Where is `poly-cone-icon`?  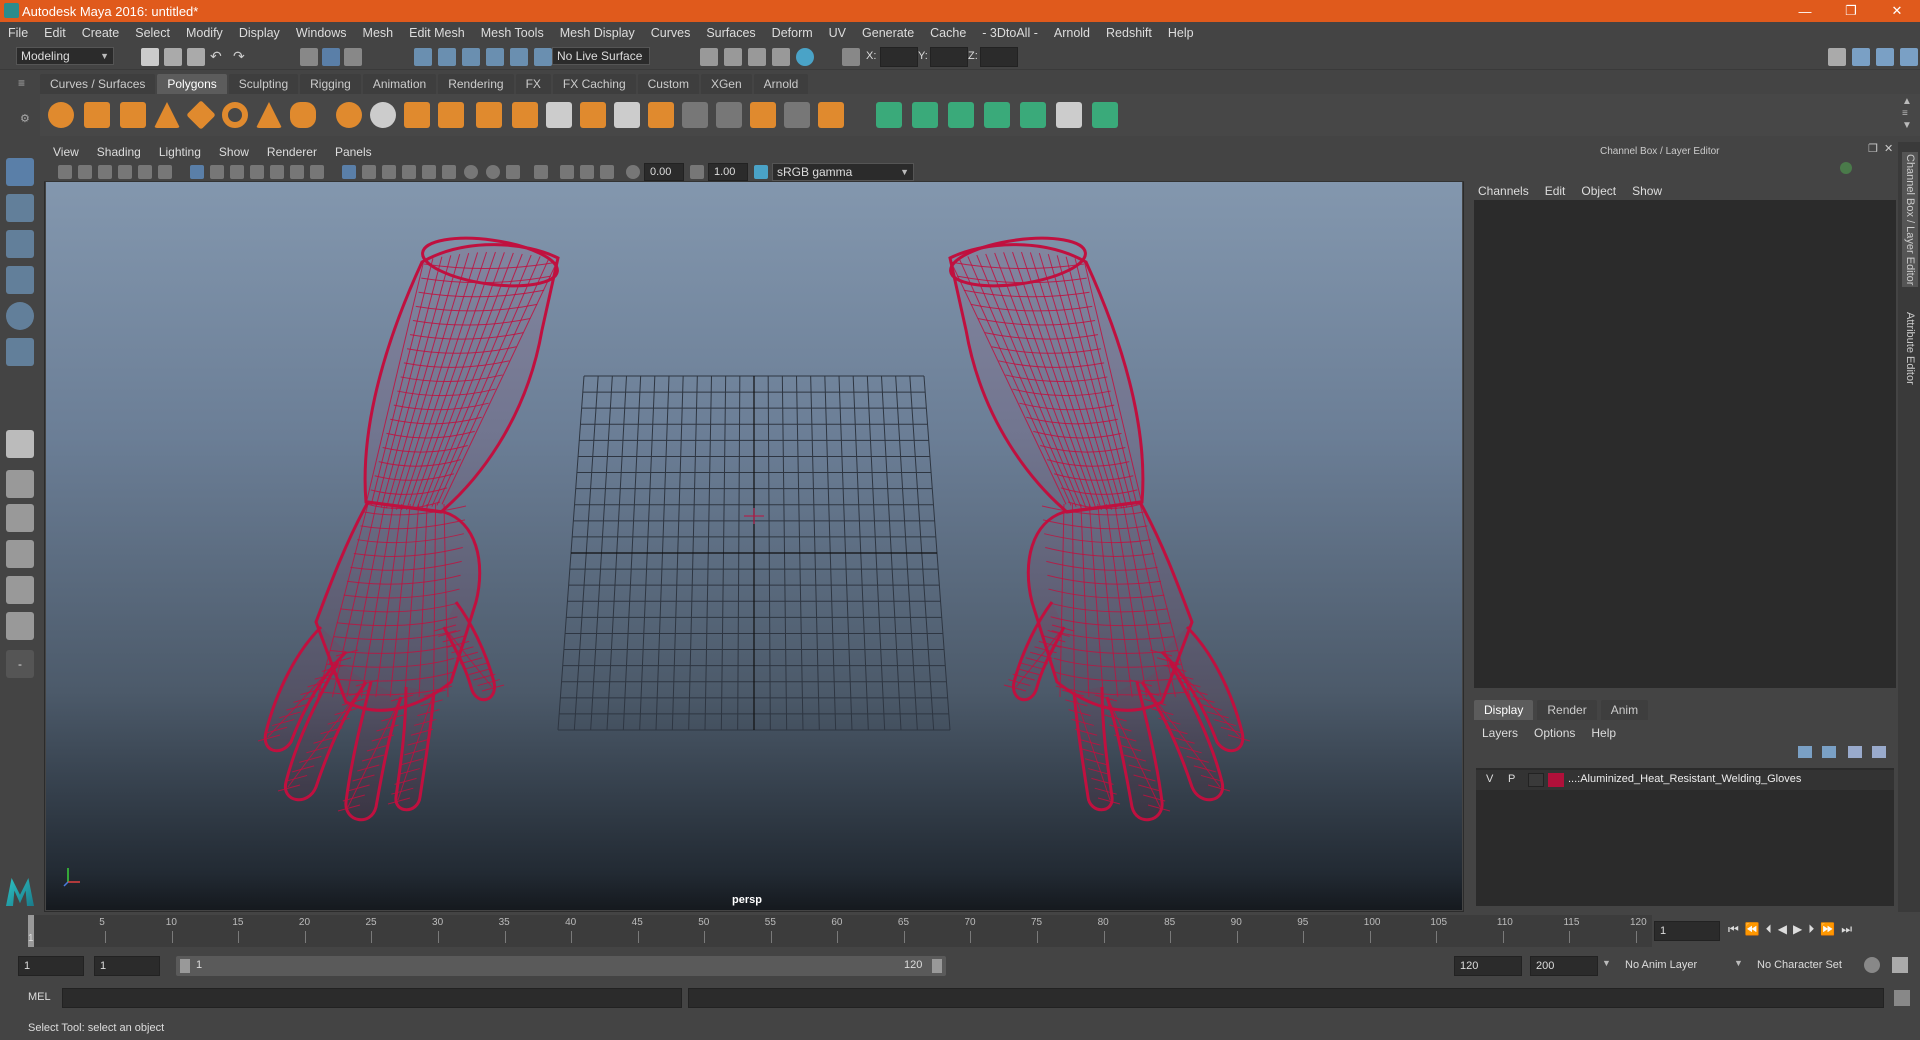
poly-cone-icon is located at coordinates (167, 115).